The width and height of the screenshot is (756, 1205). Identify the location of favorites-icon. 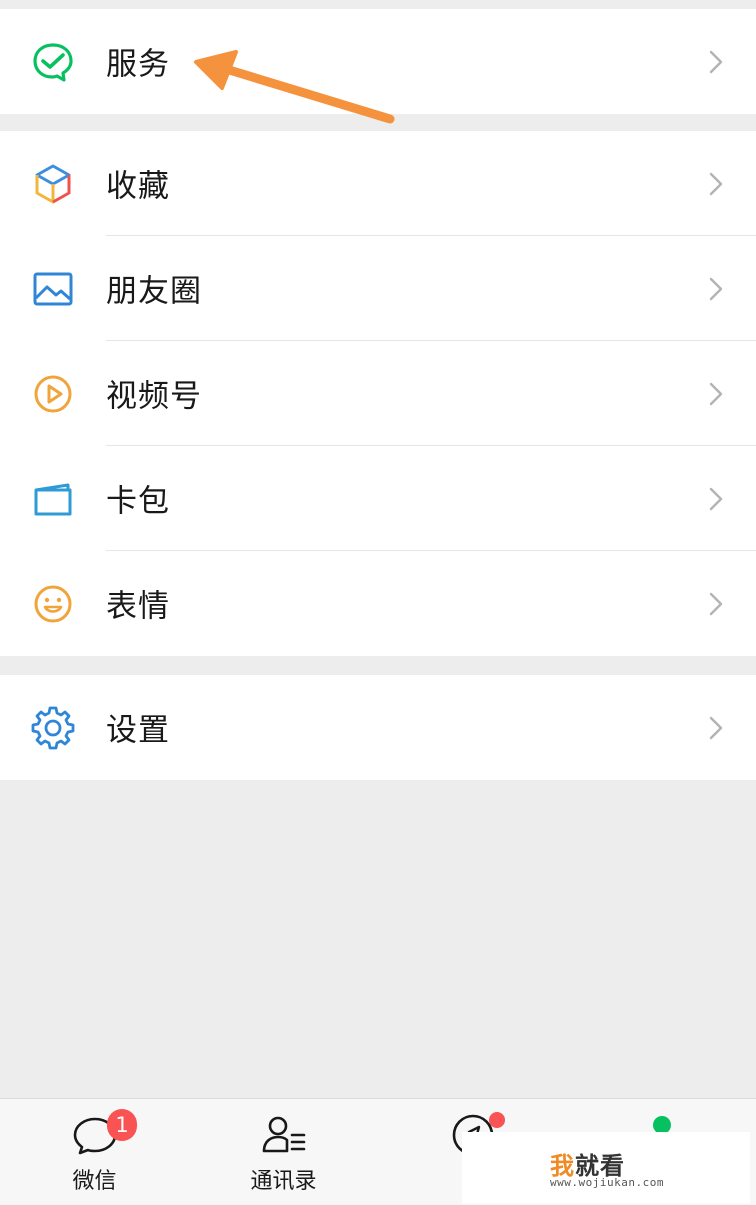
(53, 184).